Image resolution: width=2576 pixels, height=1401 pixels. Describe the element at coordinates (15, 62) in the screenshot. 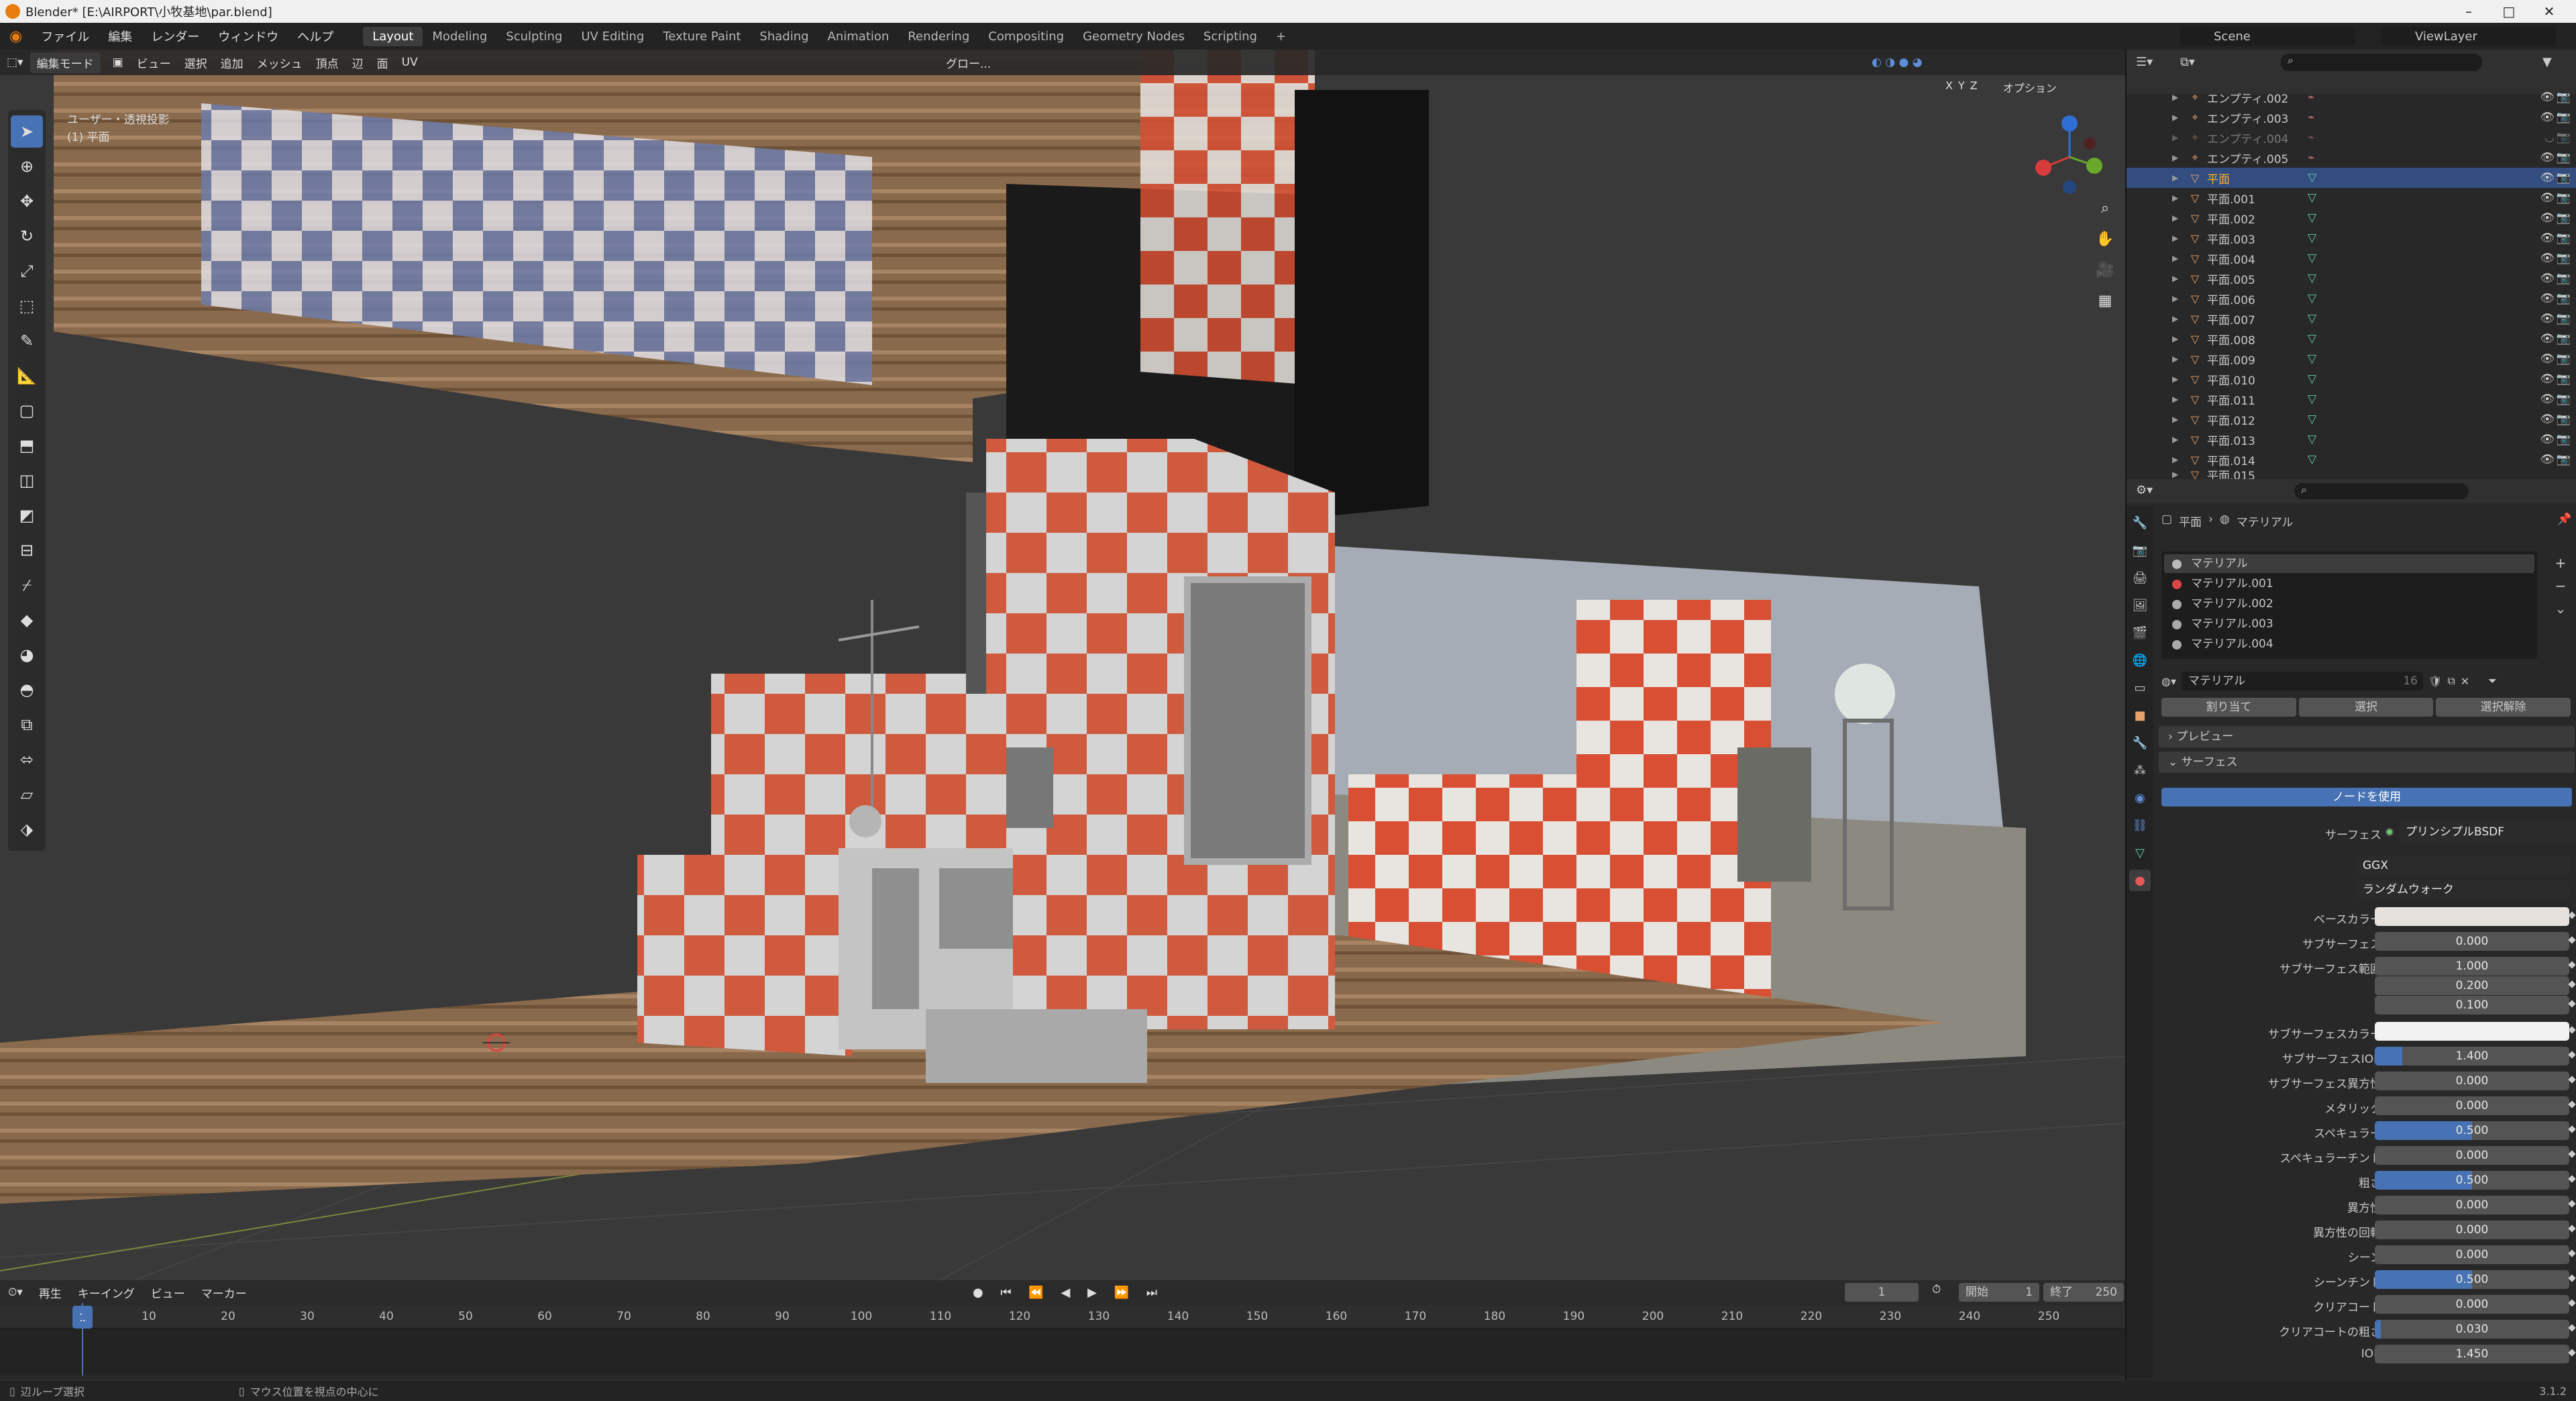

I see `editor-type-icon: ⬚▾` at that location.